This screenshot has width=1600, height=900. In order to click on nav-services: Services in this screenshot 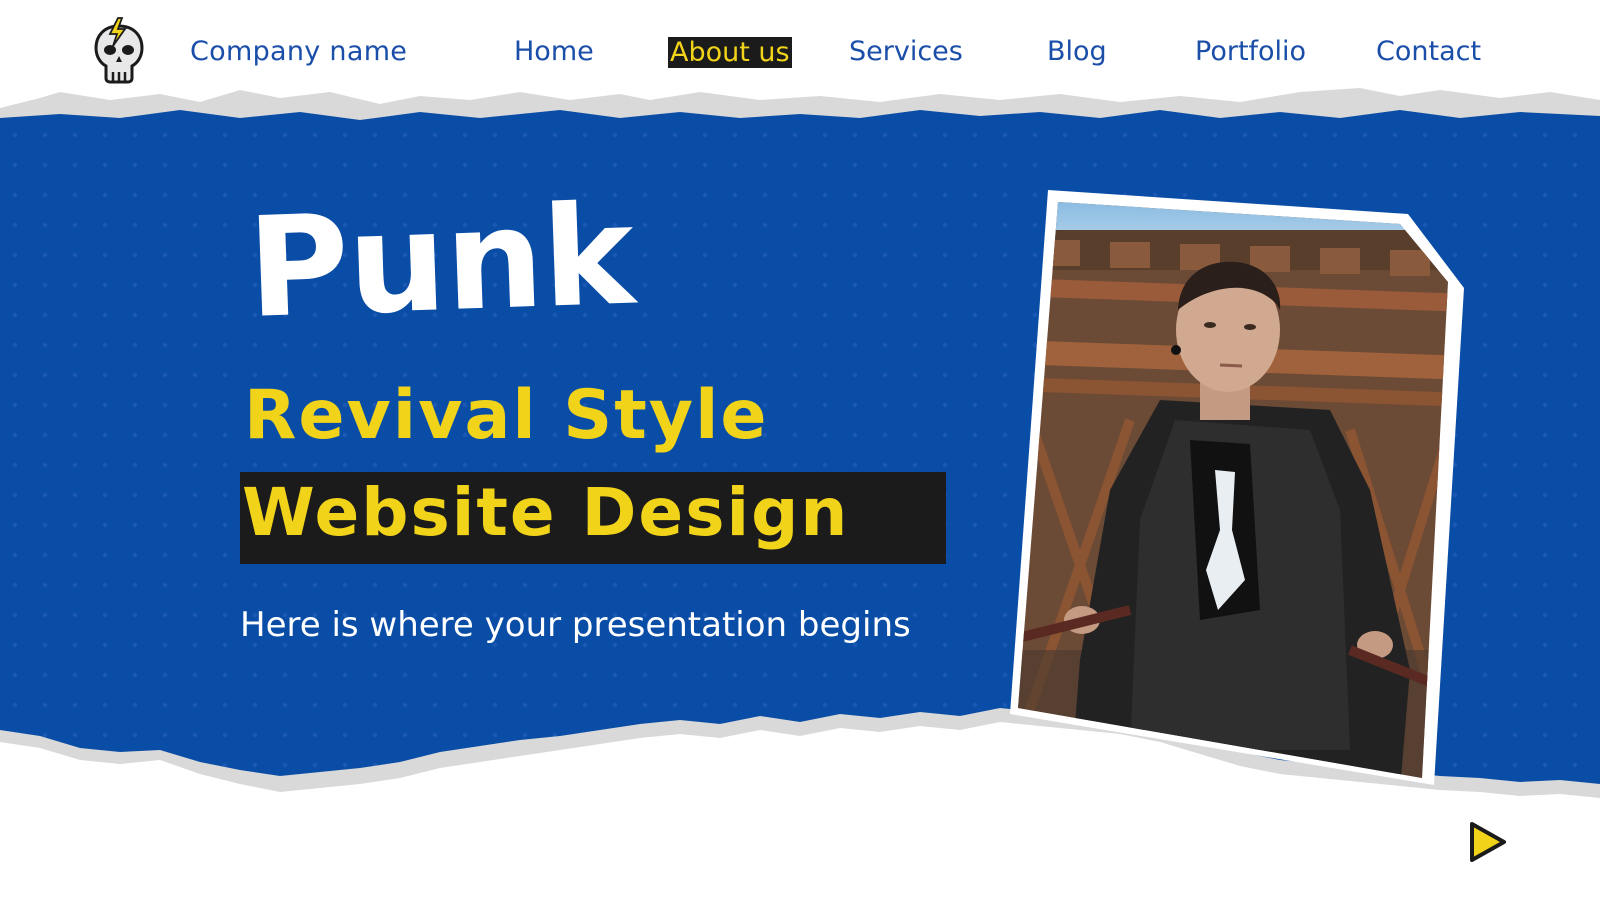, I will do `click(906, 51)`.